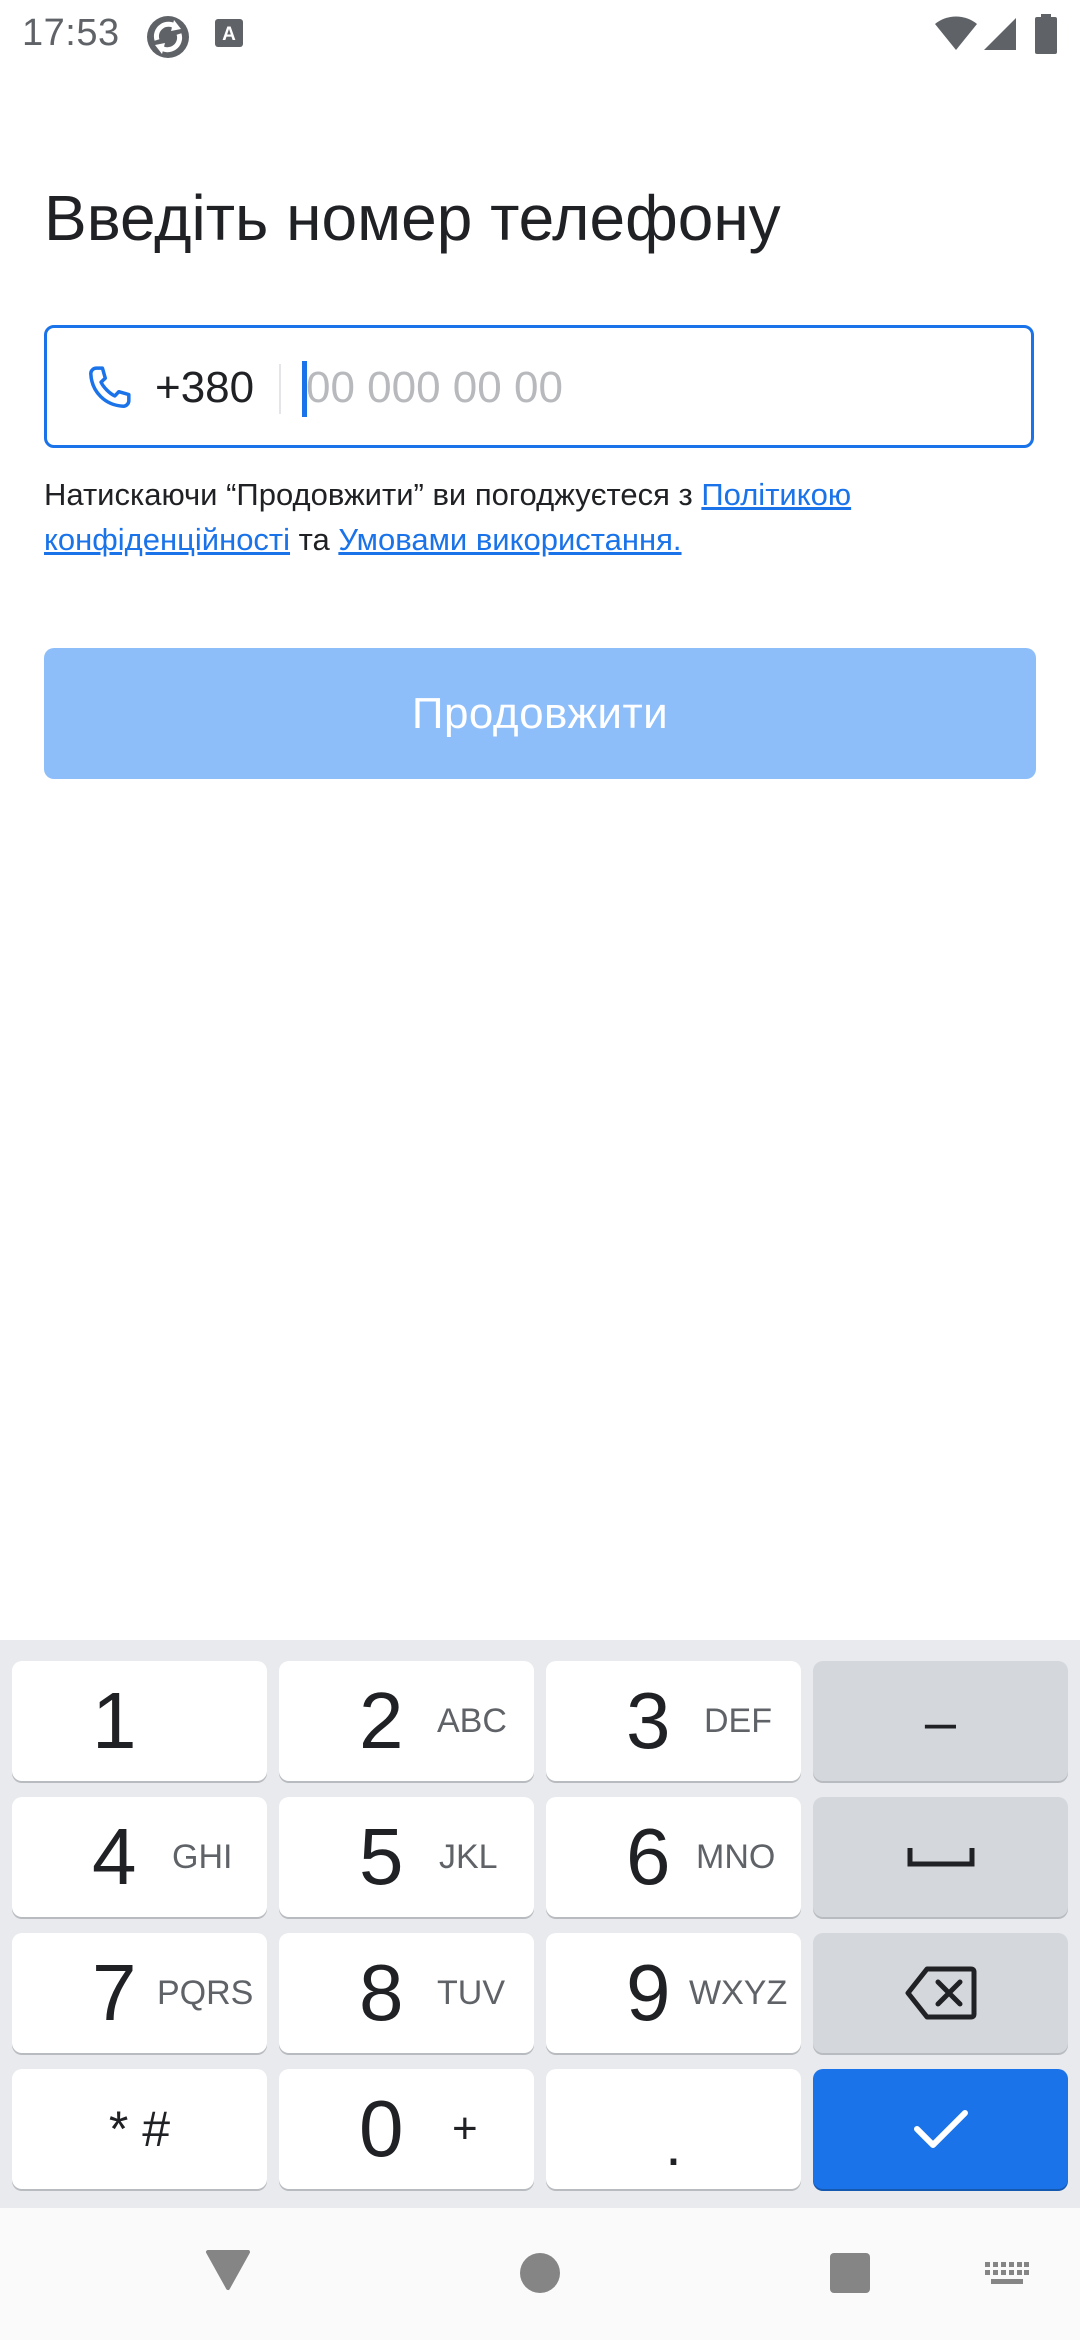  Describe the element at coordinates (381, 1992) in the screenshot. I see `key-digit: 8` at that location.